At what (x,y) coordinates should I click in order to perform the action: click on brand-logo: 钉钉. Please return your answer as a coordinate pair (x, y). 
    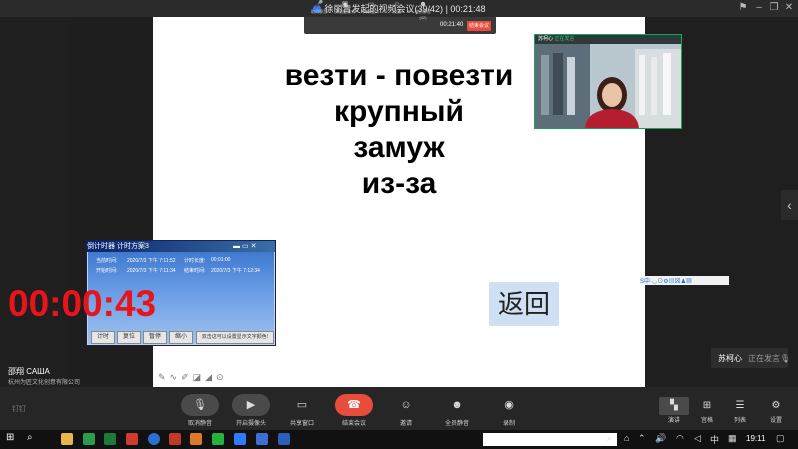
    Looking at the image, I should click on (19, 409).